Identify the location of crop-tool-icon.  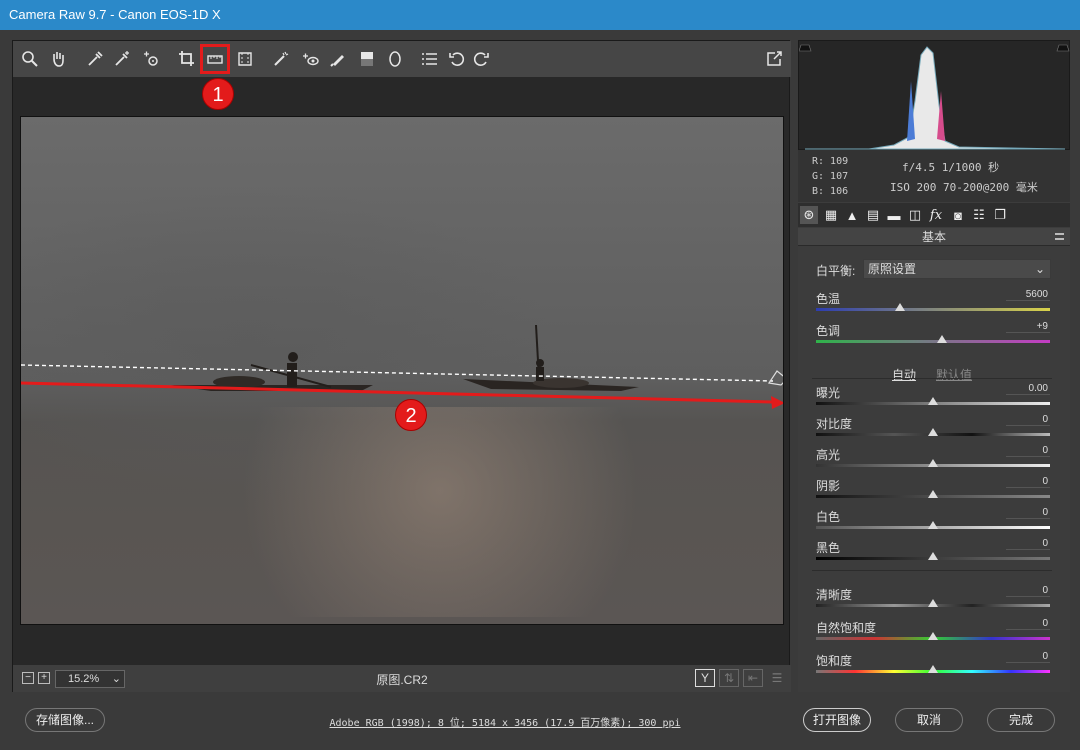
(187, 59).